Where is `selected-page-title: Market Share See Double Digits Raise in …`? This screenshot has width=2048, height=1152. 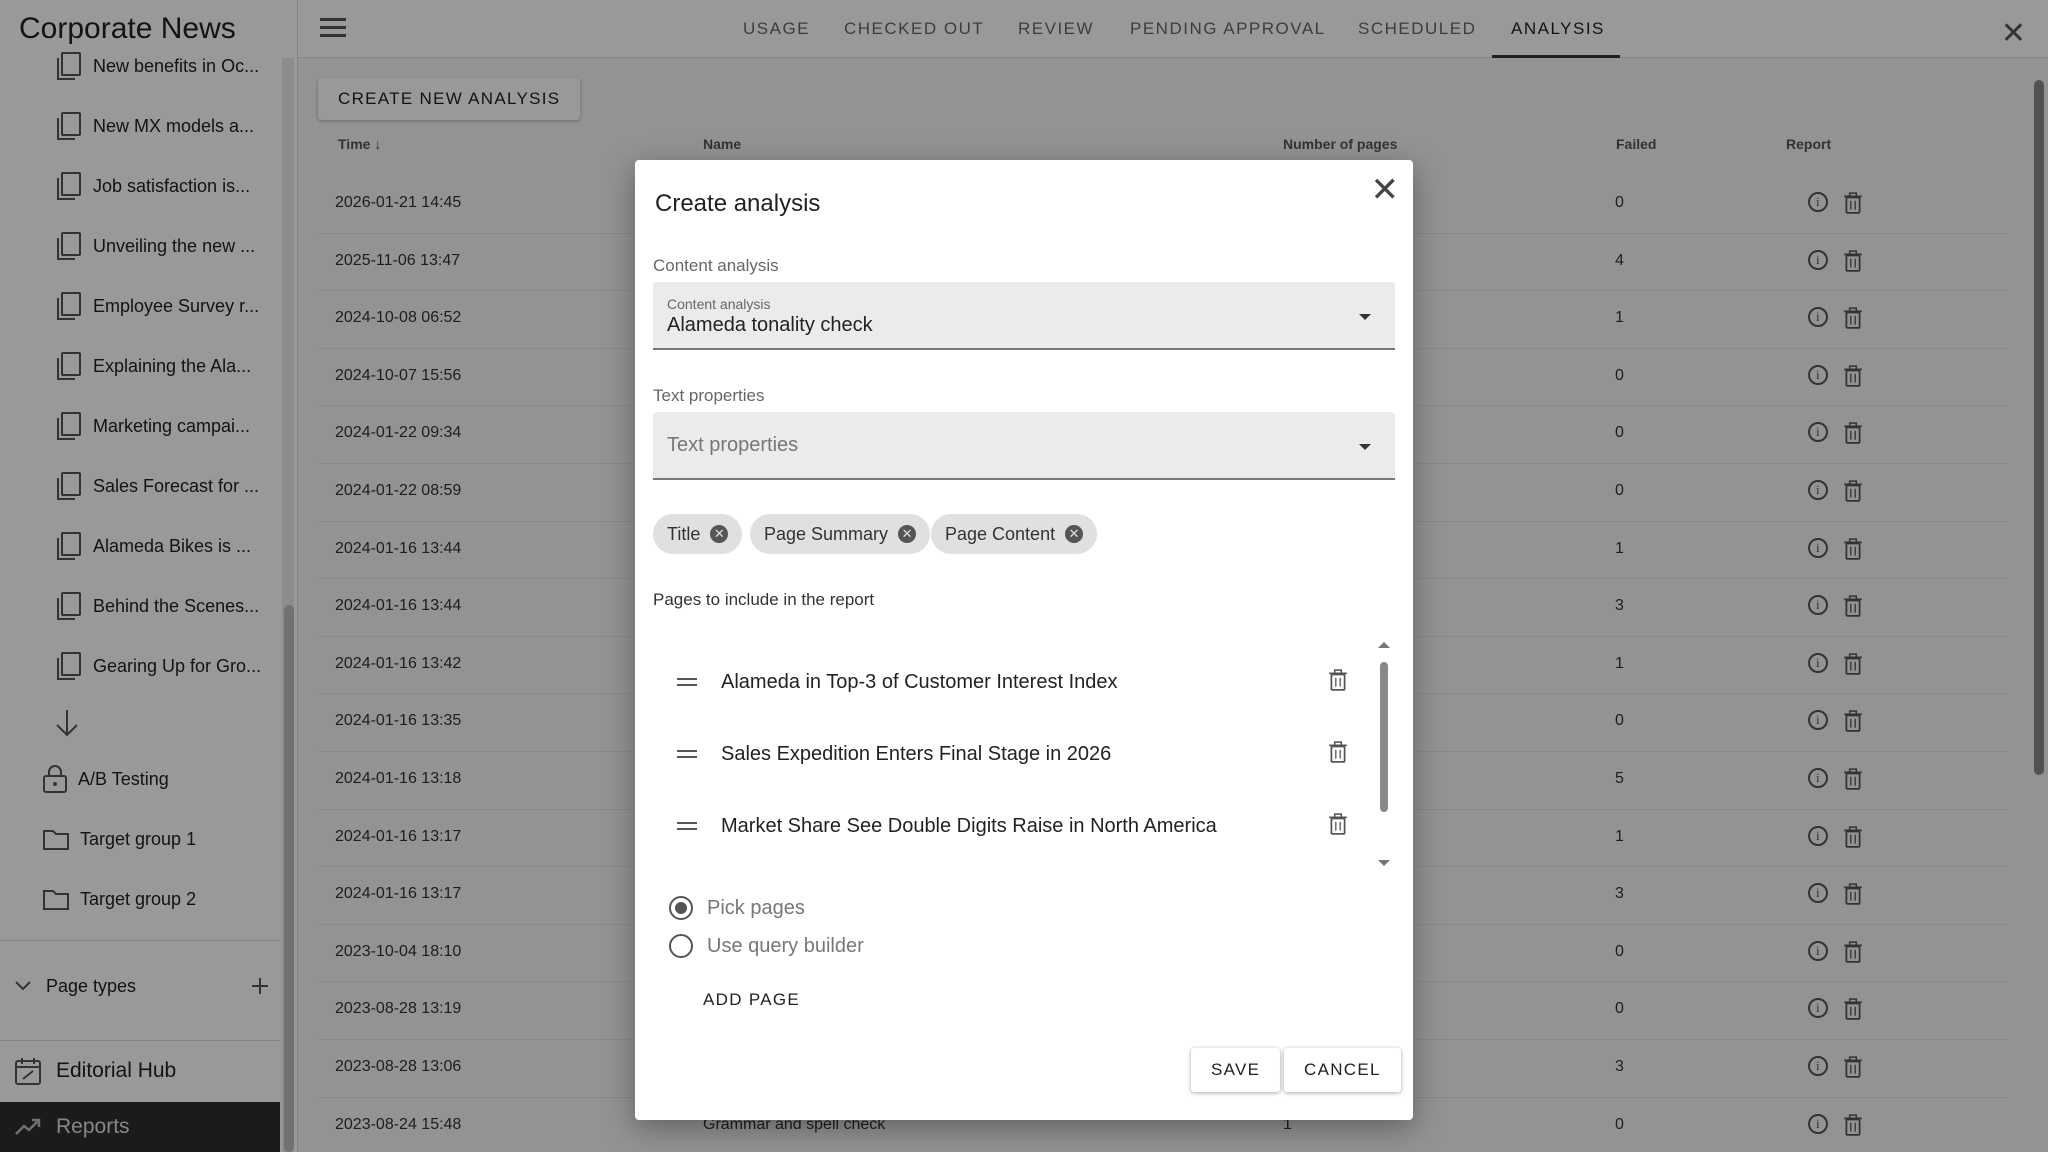 selected-page-title: Market Share See Double Digits Raise in … is located at coordinates (969, 825).